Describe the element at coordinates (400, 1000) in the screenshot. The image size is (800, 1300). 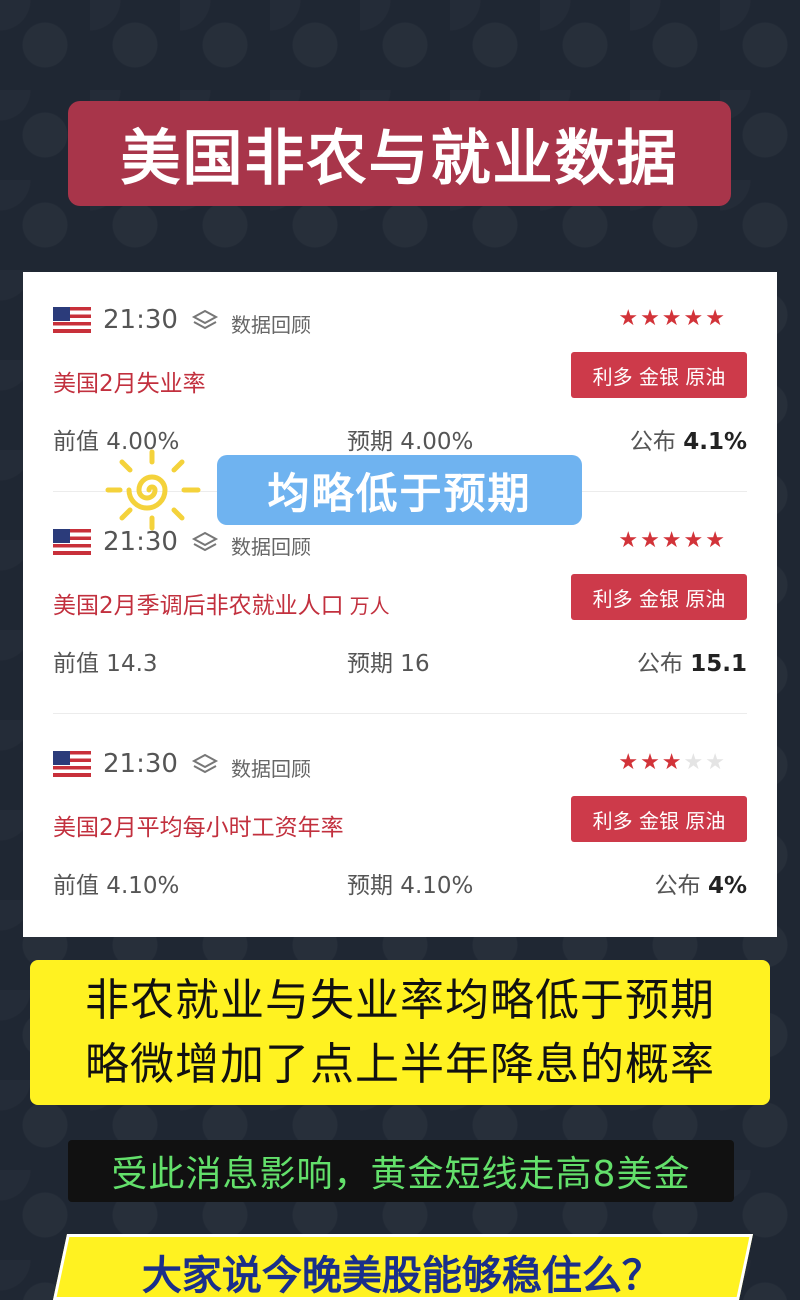
I see `summary-line: 非农就业与失业率均略低于预期` at that location.